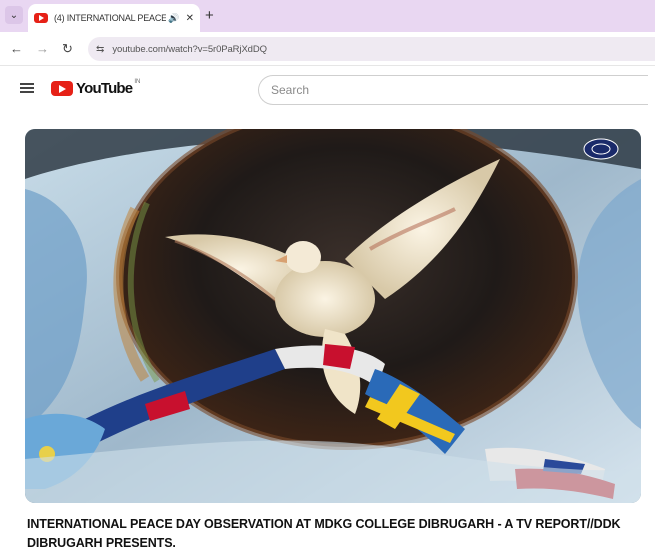  What do you see at coordinates (16, 48) in the screenshot?
I see `back-arrow-icon: ←` at bounding box center [16, 48].